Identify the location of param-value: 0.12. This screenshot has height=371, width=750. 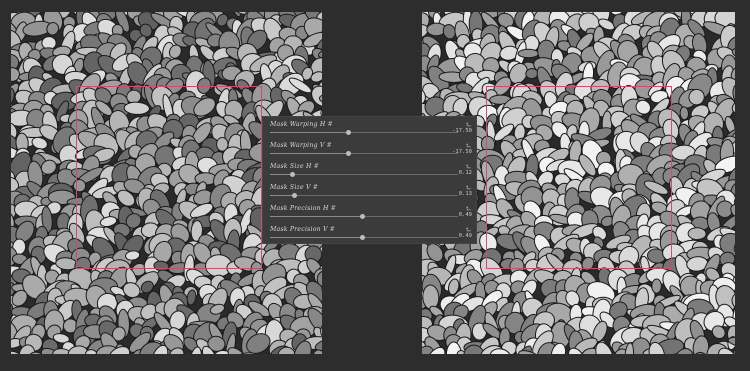
(465, 173).